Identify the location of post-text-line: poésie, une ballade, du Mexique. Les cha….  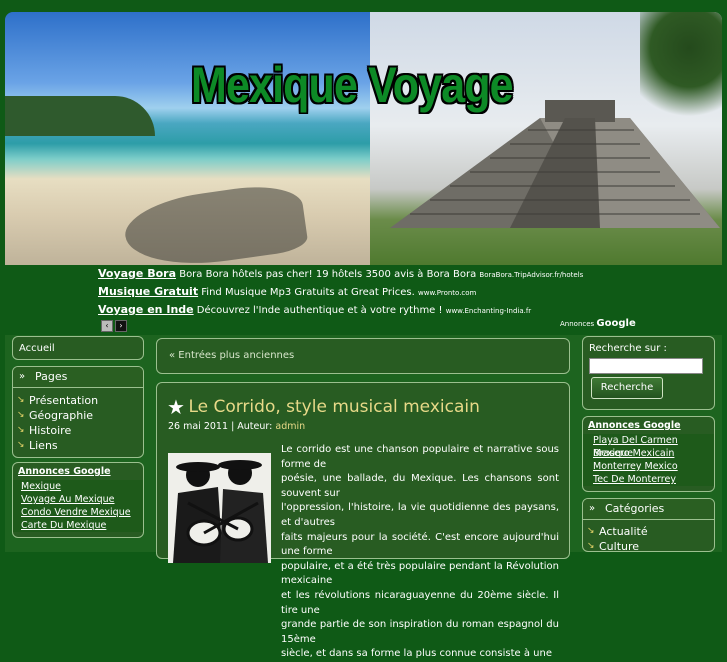
(420, 486).